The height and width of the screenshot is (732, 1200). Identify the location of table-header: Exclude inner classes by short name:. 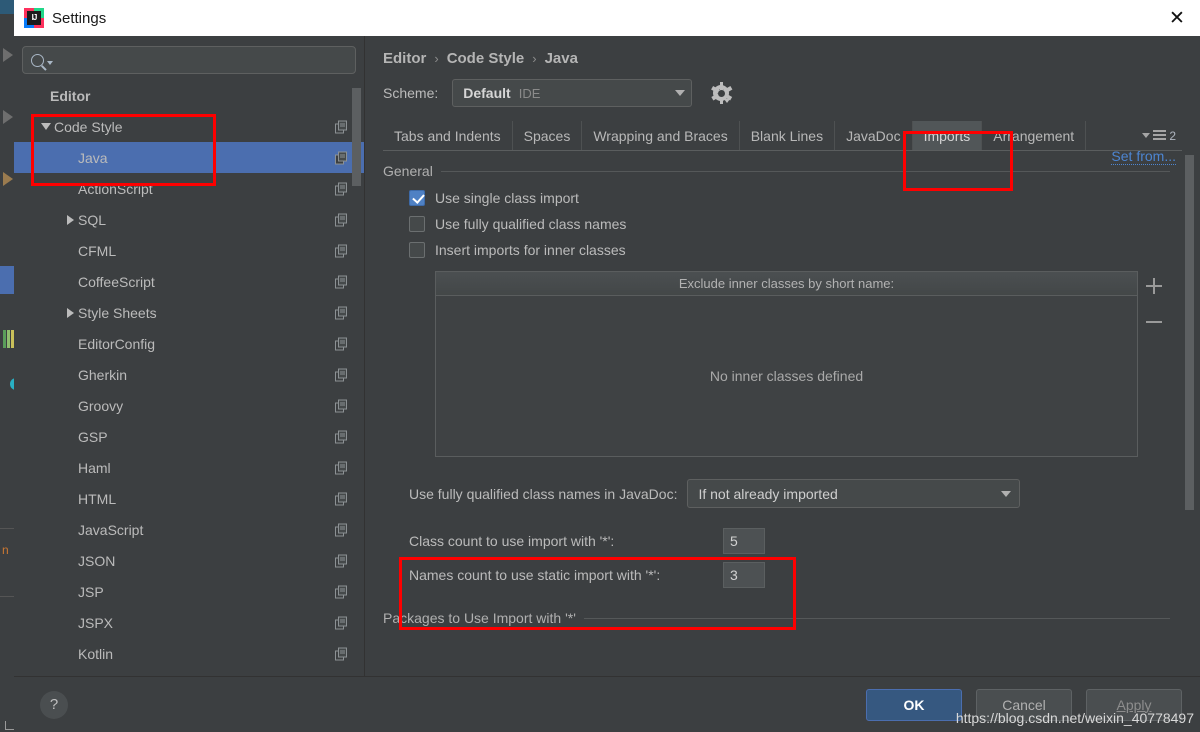
(786, 284).